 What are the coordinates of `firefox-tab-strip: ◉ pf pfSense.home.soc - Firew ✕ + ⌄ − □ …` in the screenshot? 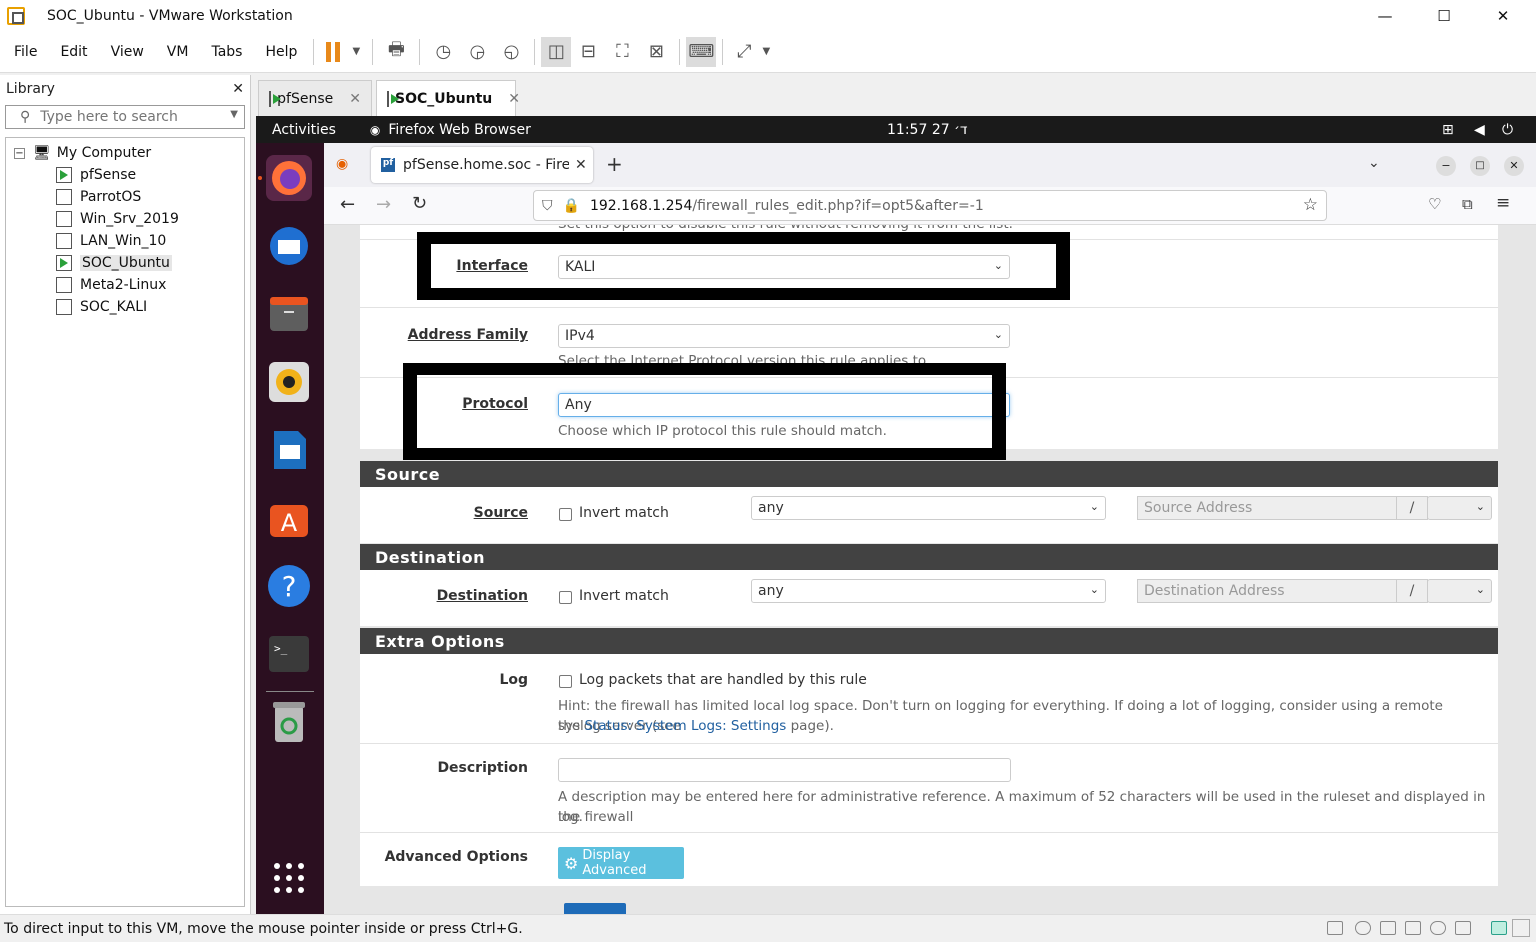 It's located at (930, 165).